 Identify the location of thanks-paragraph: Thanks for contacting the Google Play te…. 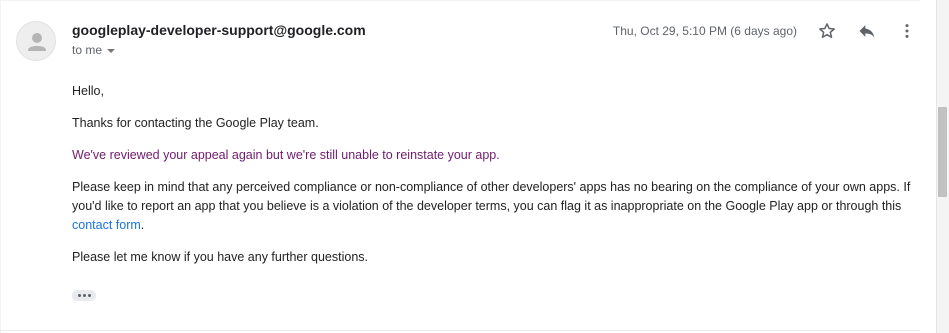
(195, 123).